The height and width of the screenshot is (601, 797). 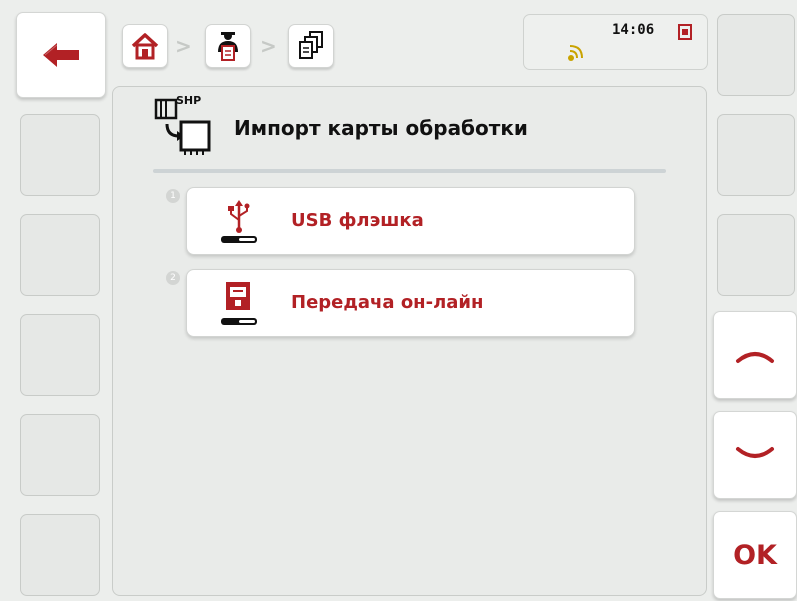 What do you see at coordinates (189, 100) in the screenshot?
I see `shp-label: SHP` at bounding box center [189, 100].